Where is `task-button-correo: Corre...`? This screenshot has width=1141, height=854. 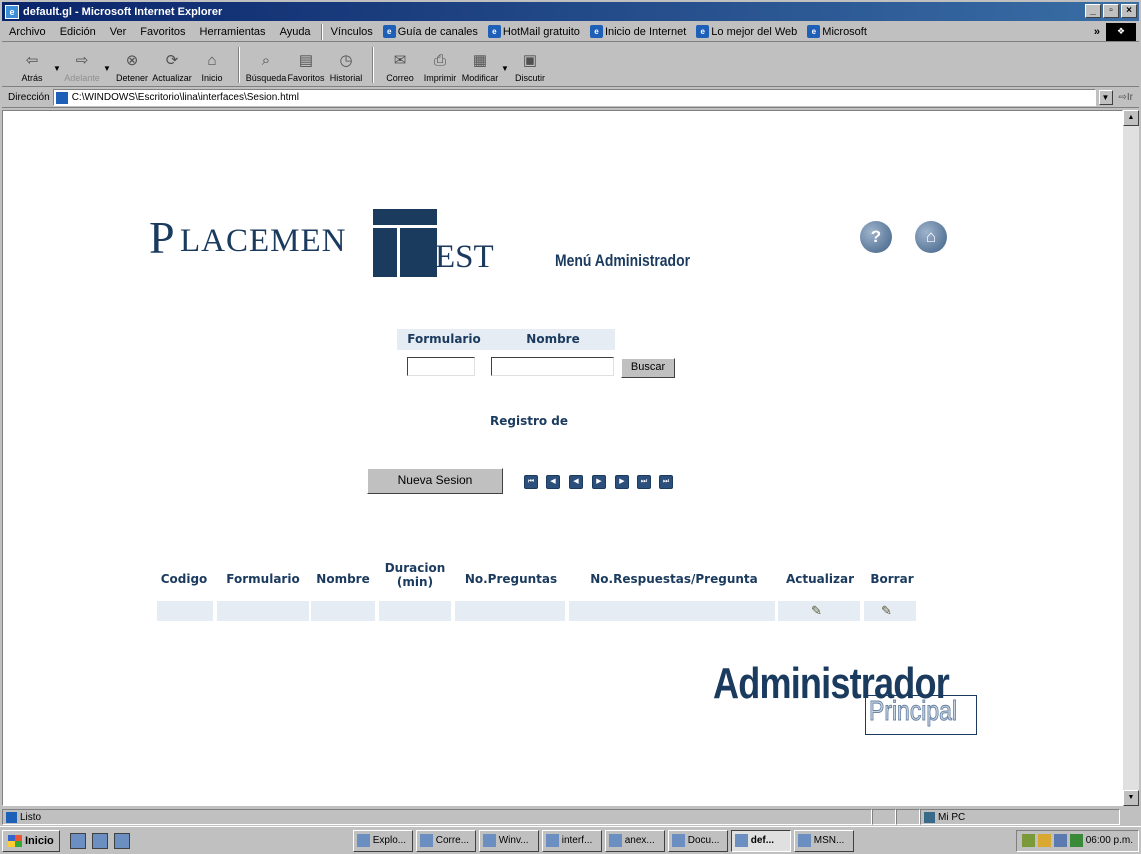 task-button-correo: Corre... is located at coordinates (445, 840).